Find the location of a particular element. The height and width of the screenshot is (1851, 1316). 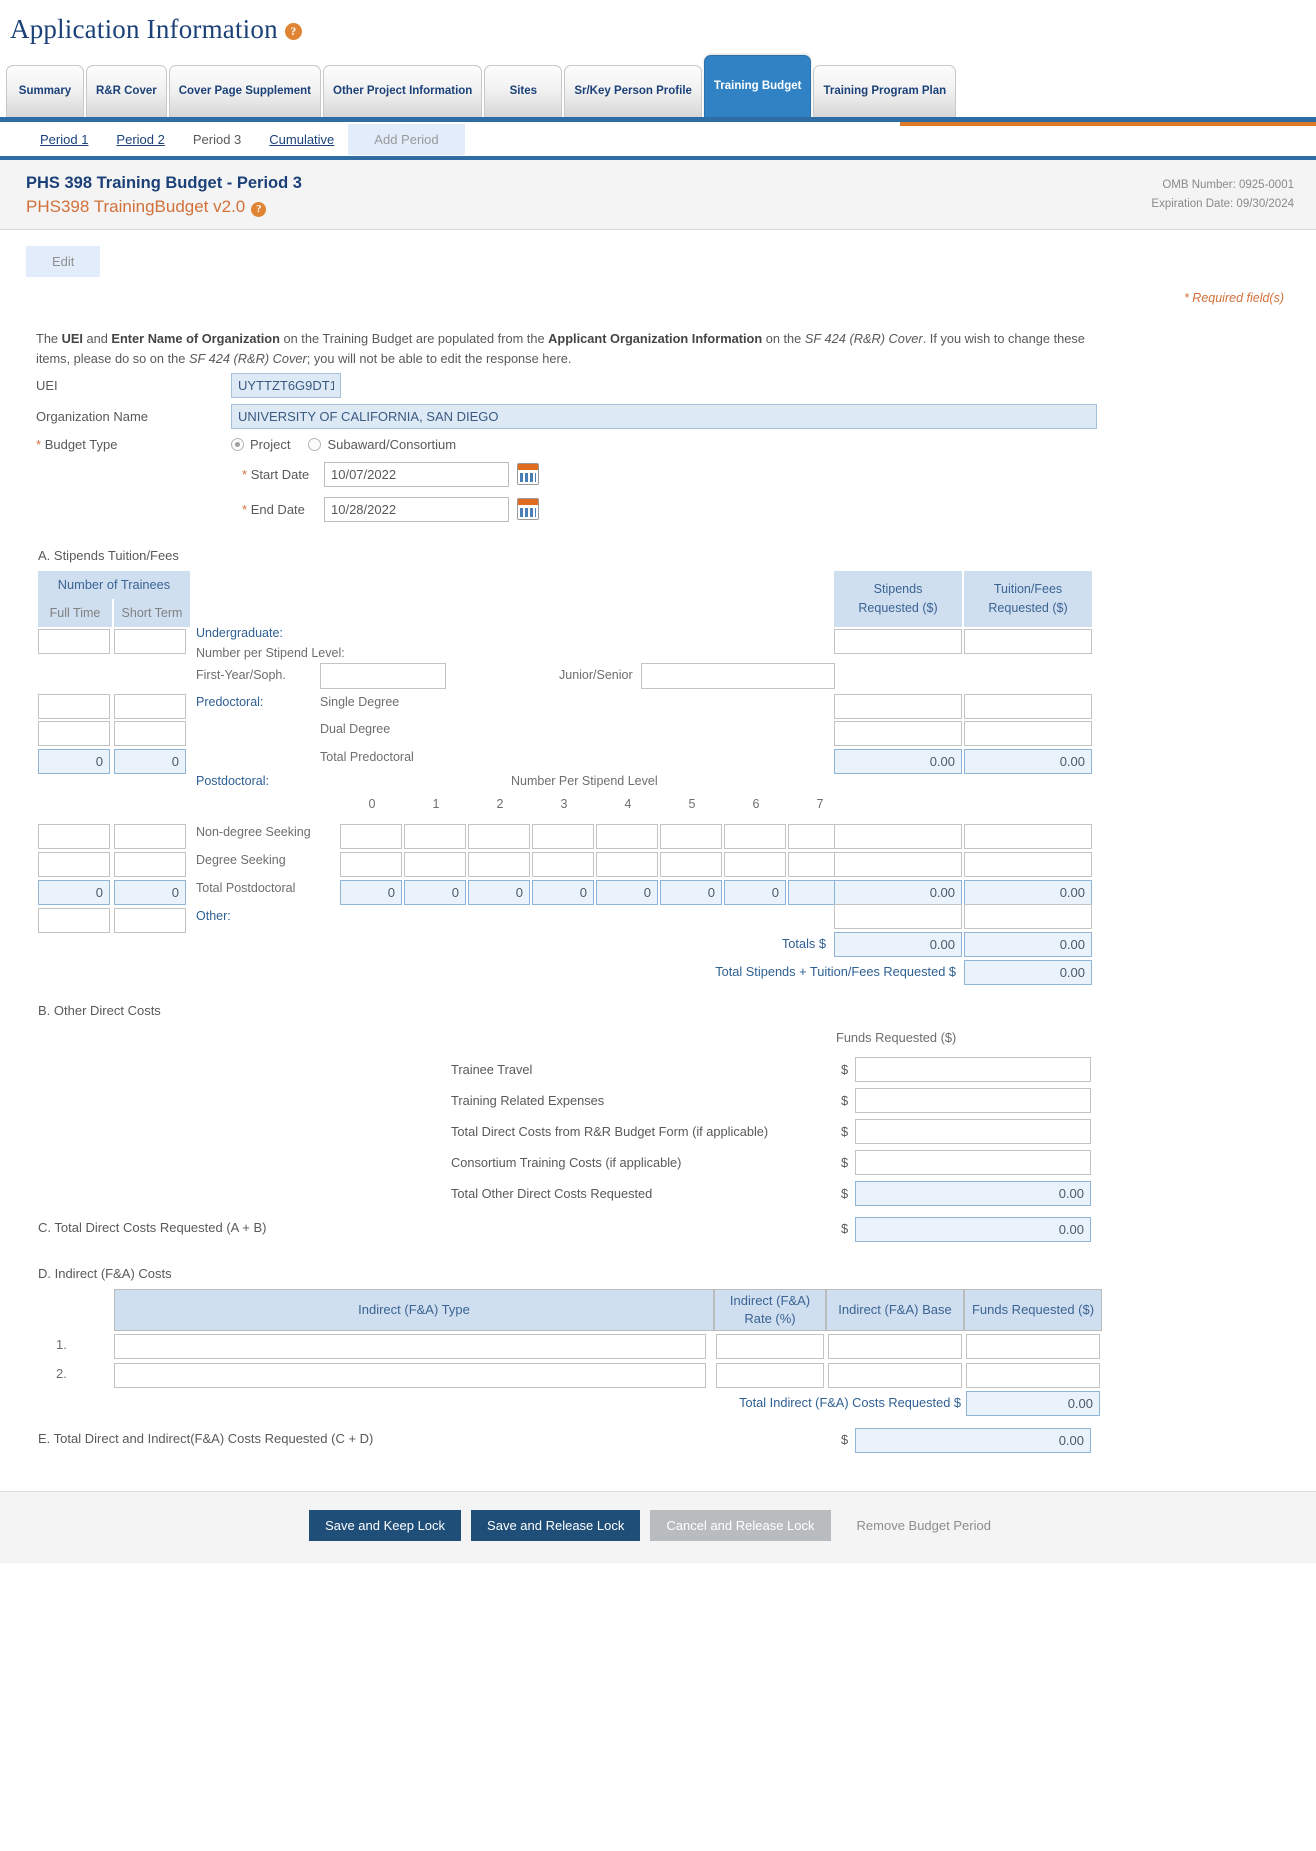

save-and-keep-lock-button: Save and Keep Lock is located at coordinates (385, 1525).